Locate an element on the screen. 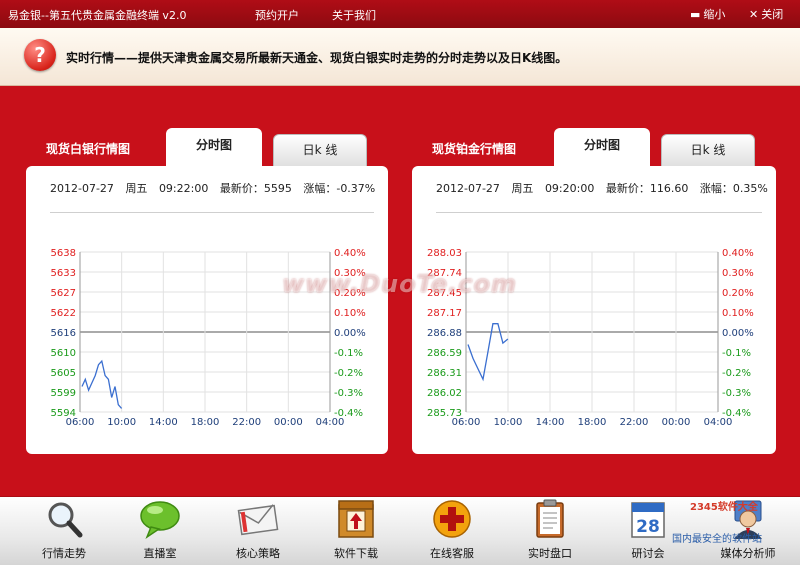 This screenshot has width=800, height=565. y-left-tick-label: 288.03 is located at coordinates (444, 253).